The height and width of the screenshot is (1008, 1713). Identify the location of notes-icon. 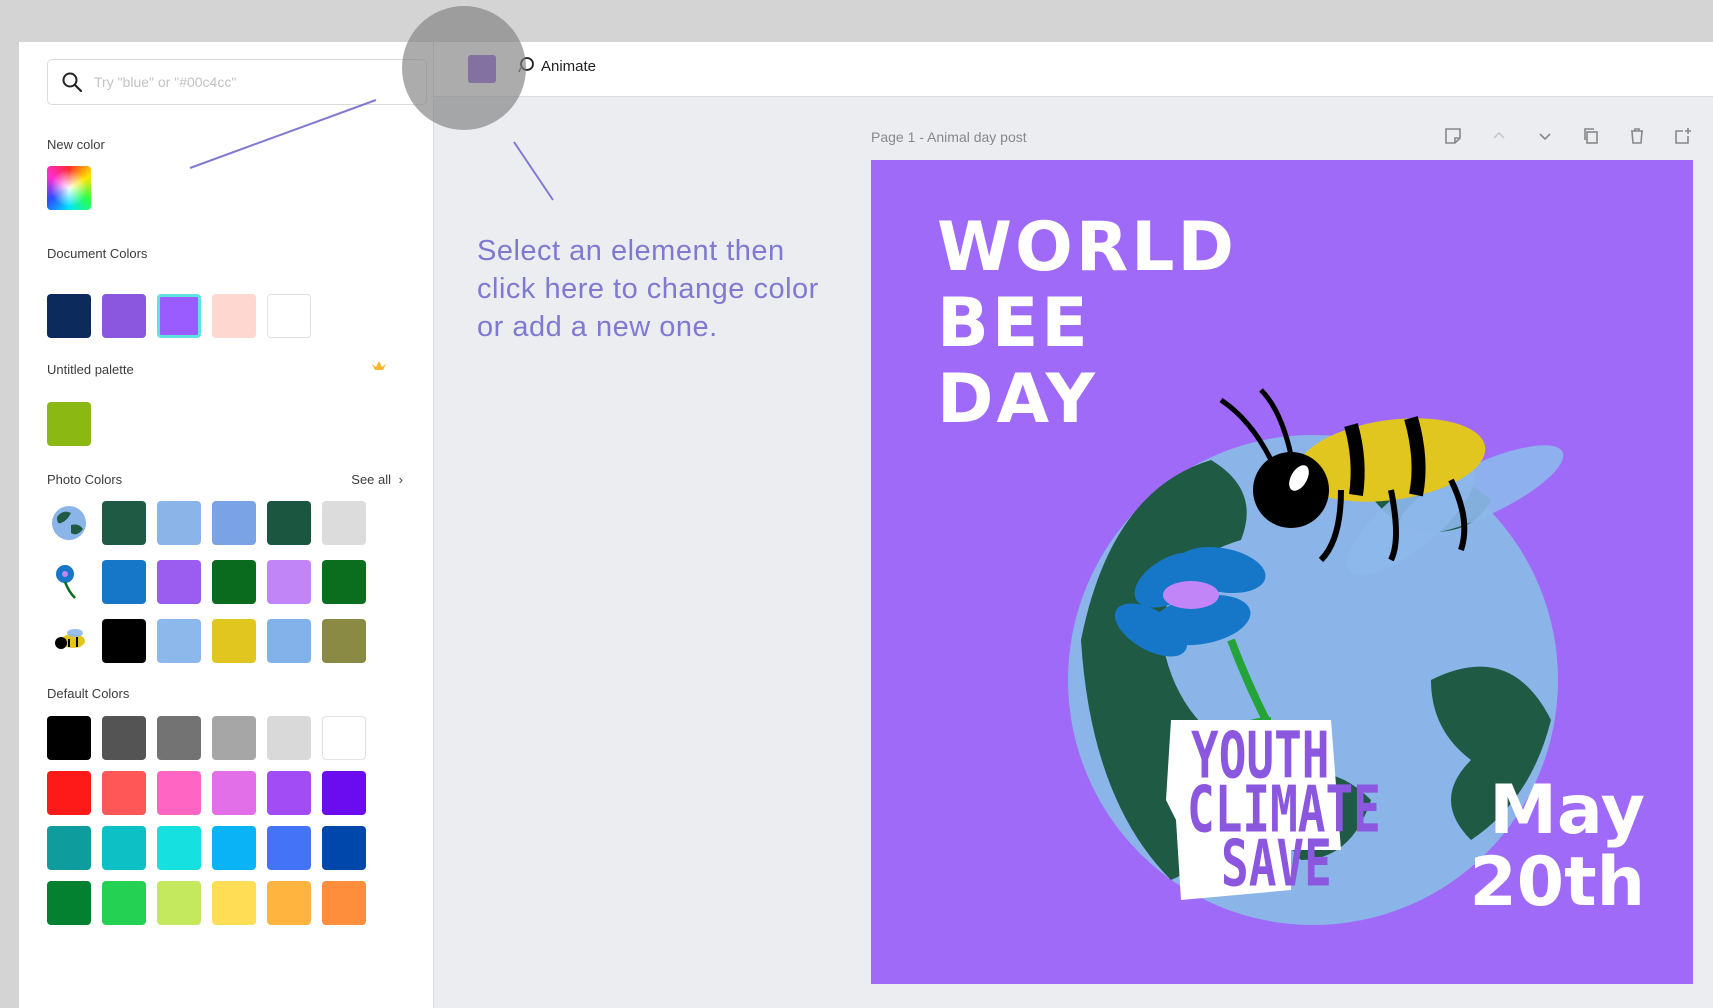
(1453, 136).